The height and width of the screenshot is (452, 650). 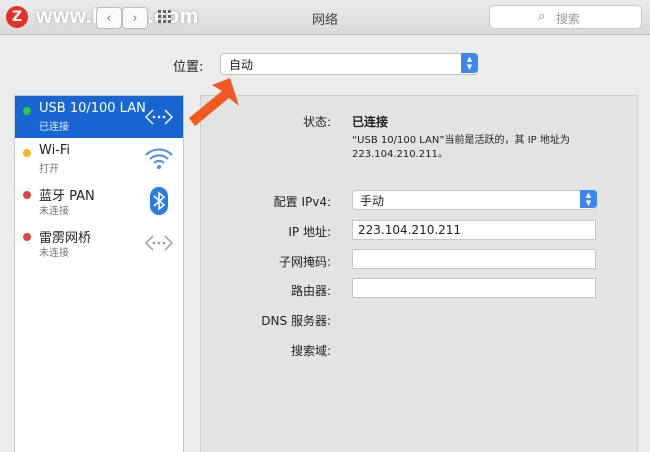 What do you see at coordinates (370, 122) in the screenshot?
I see `status-value: 已连接` at bounding box center [370, 122].